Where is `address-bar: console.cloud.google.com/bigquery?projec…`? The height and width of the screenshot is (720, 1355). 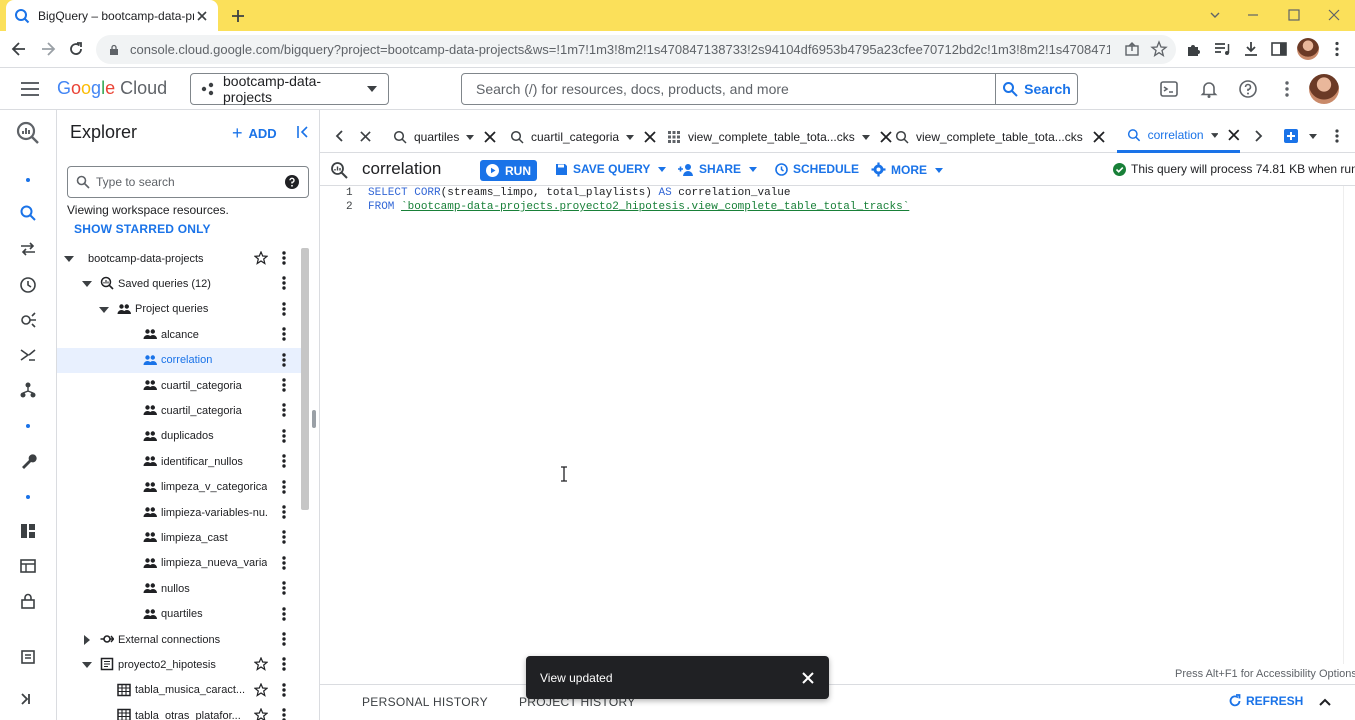
address-bar: console.cloud.google.com/bigquery?projec… is located at coordinates (636, 49).